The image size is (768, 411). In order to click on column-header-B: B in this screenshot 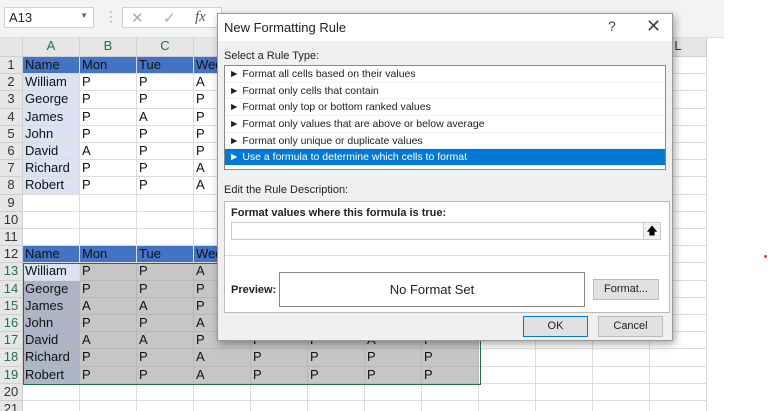, I will do `click(108, 47)`.